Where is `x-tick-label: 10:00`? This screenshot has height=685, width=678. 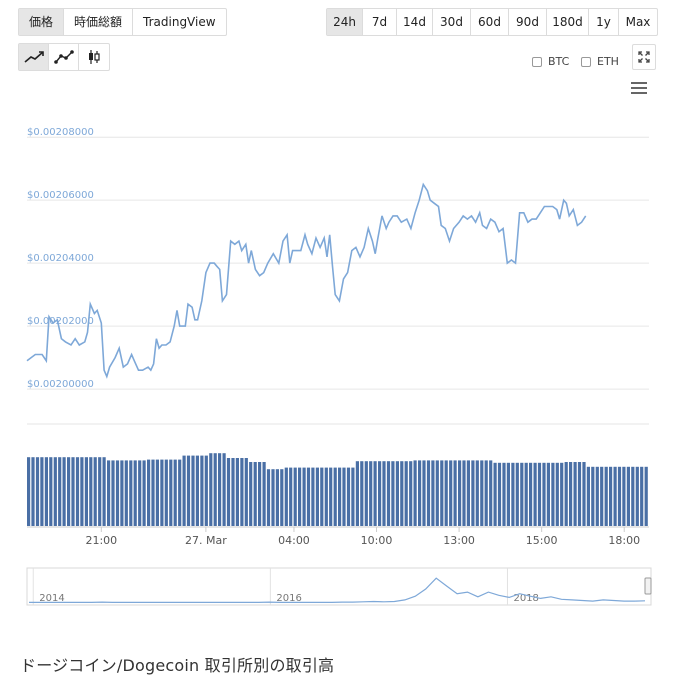 x-tick-label: 10:00 is located at coordinates (377, 540).